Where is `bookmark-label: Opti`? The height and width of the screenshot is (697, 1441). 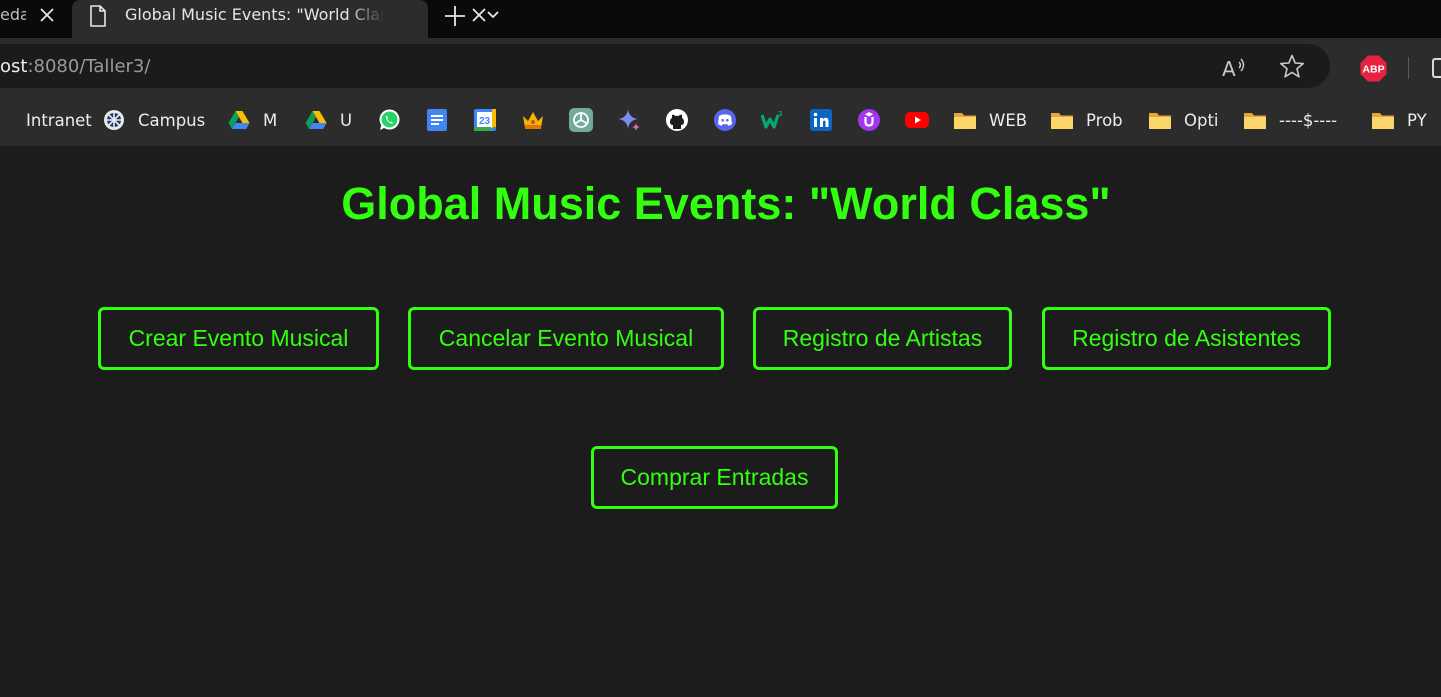
bookmark-label: Opti is located at coordinates (1201, 120).